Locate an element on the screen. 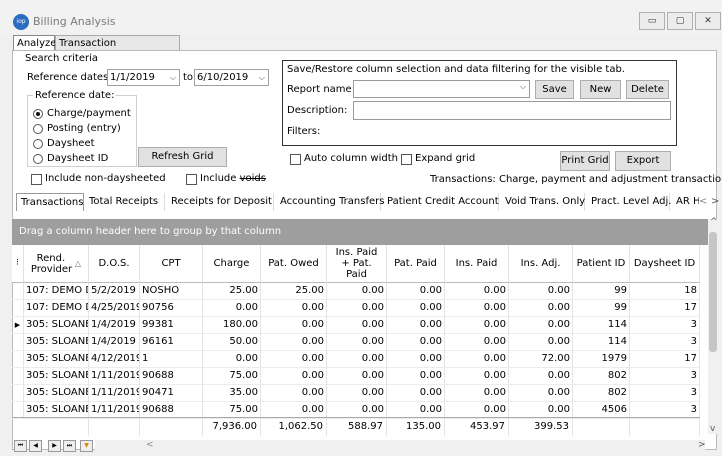 This screenshot has width=722, height=456. grid-tab-total-receipts: Total Receipts is located at coordinates (125, 202).